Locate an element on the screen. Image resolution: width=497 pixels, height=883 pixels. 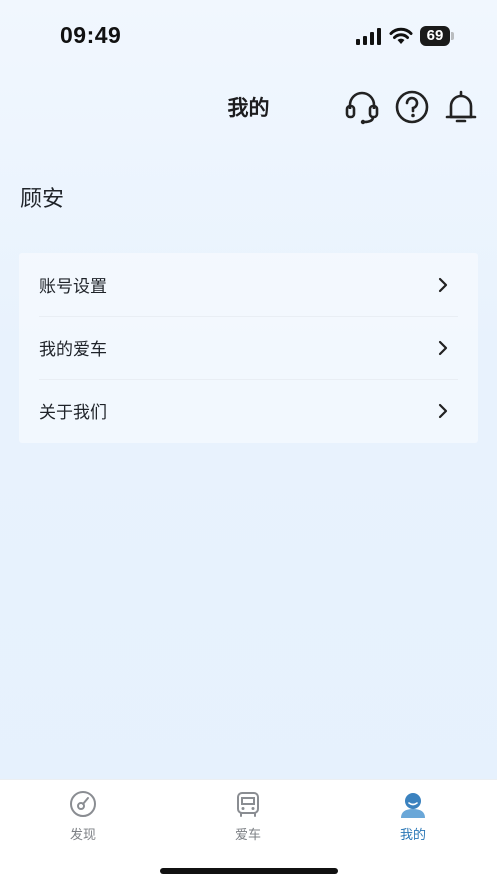
battery-level: 69 is located at coordinates (435, 35).